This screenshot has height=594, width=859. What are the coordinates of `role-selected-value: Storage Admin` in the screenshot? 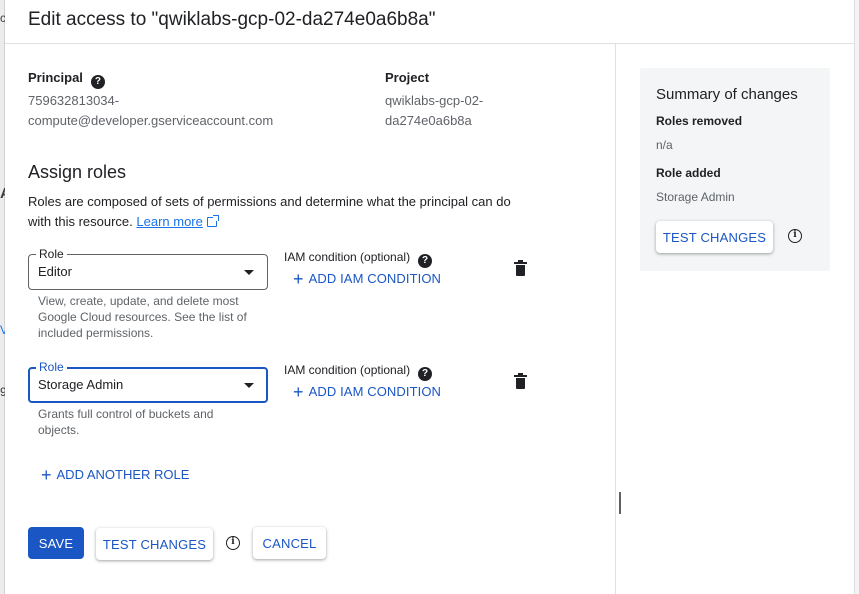 It's located at (81, 384).